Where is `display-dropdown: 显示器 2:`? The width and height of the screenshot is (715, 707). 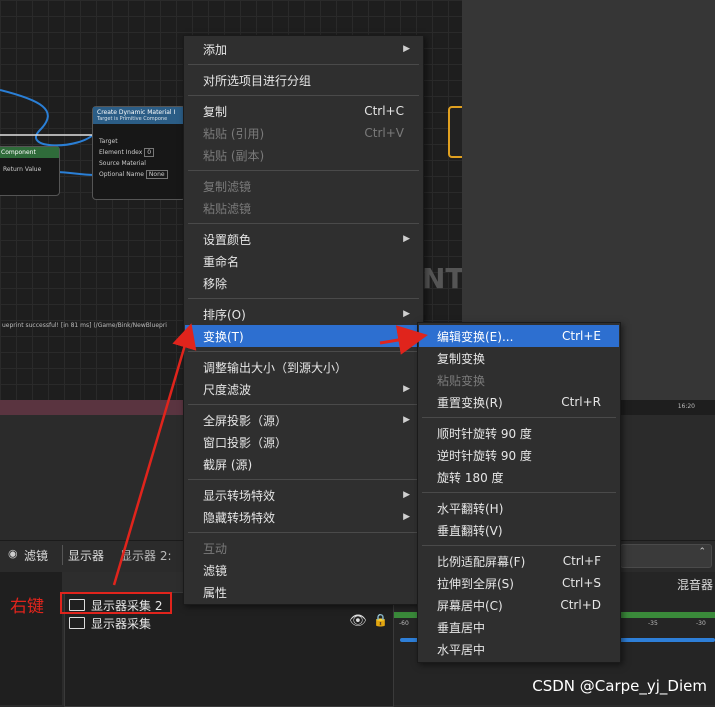
display-dropdown: 显示器 2: is located at coordinates (146, 555).